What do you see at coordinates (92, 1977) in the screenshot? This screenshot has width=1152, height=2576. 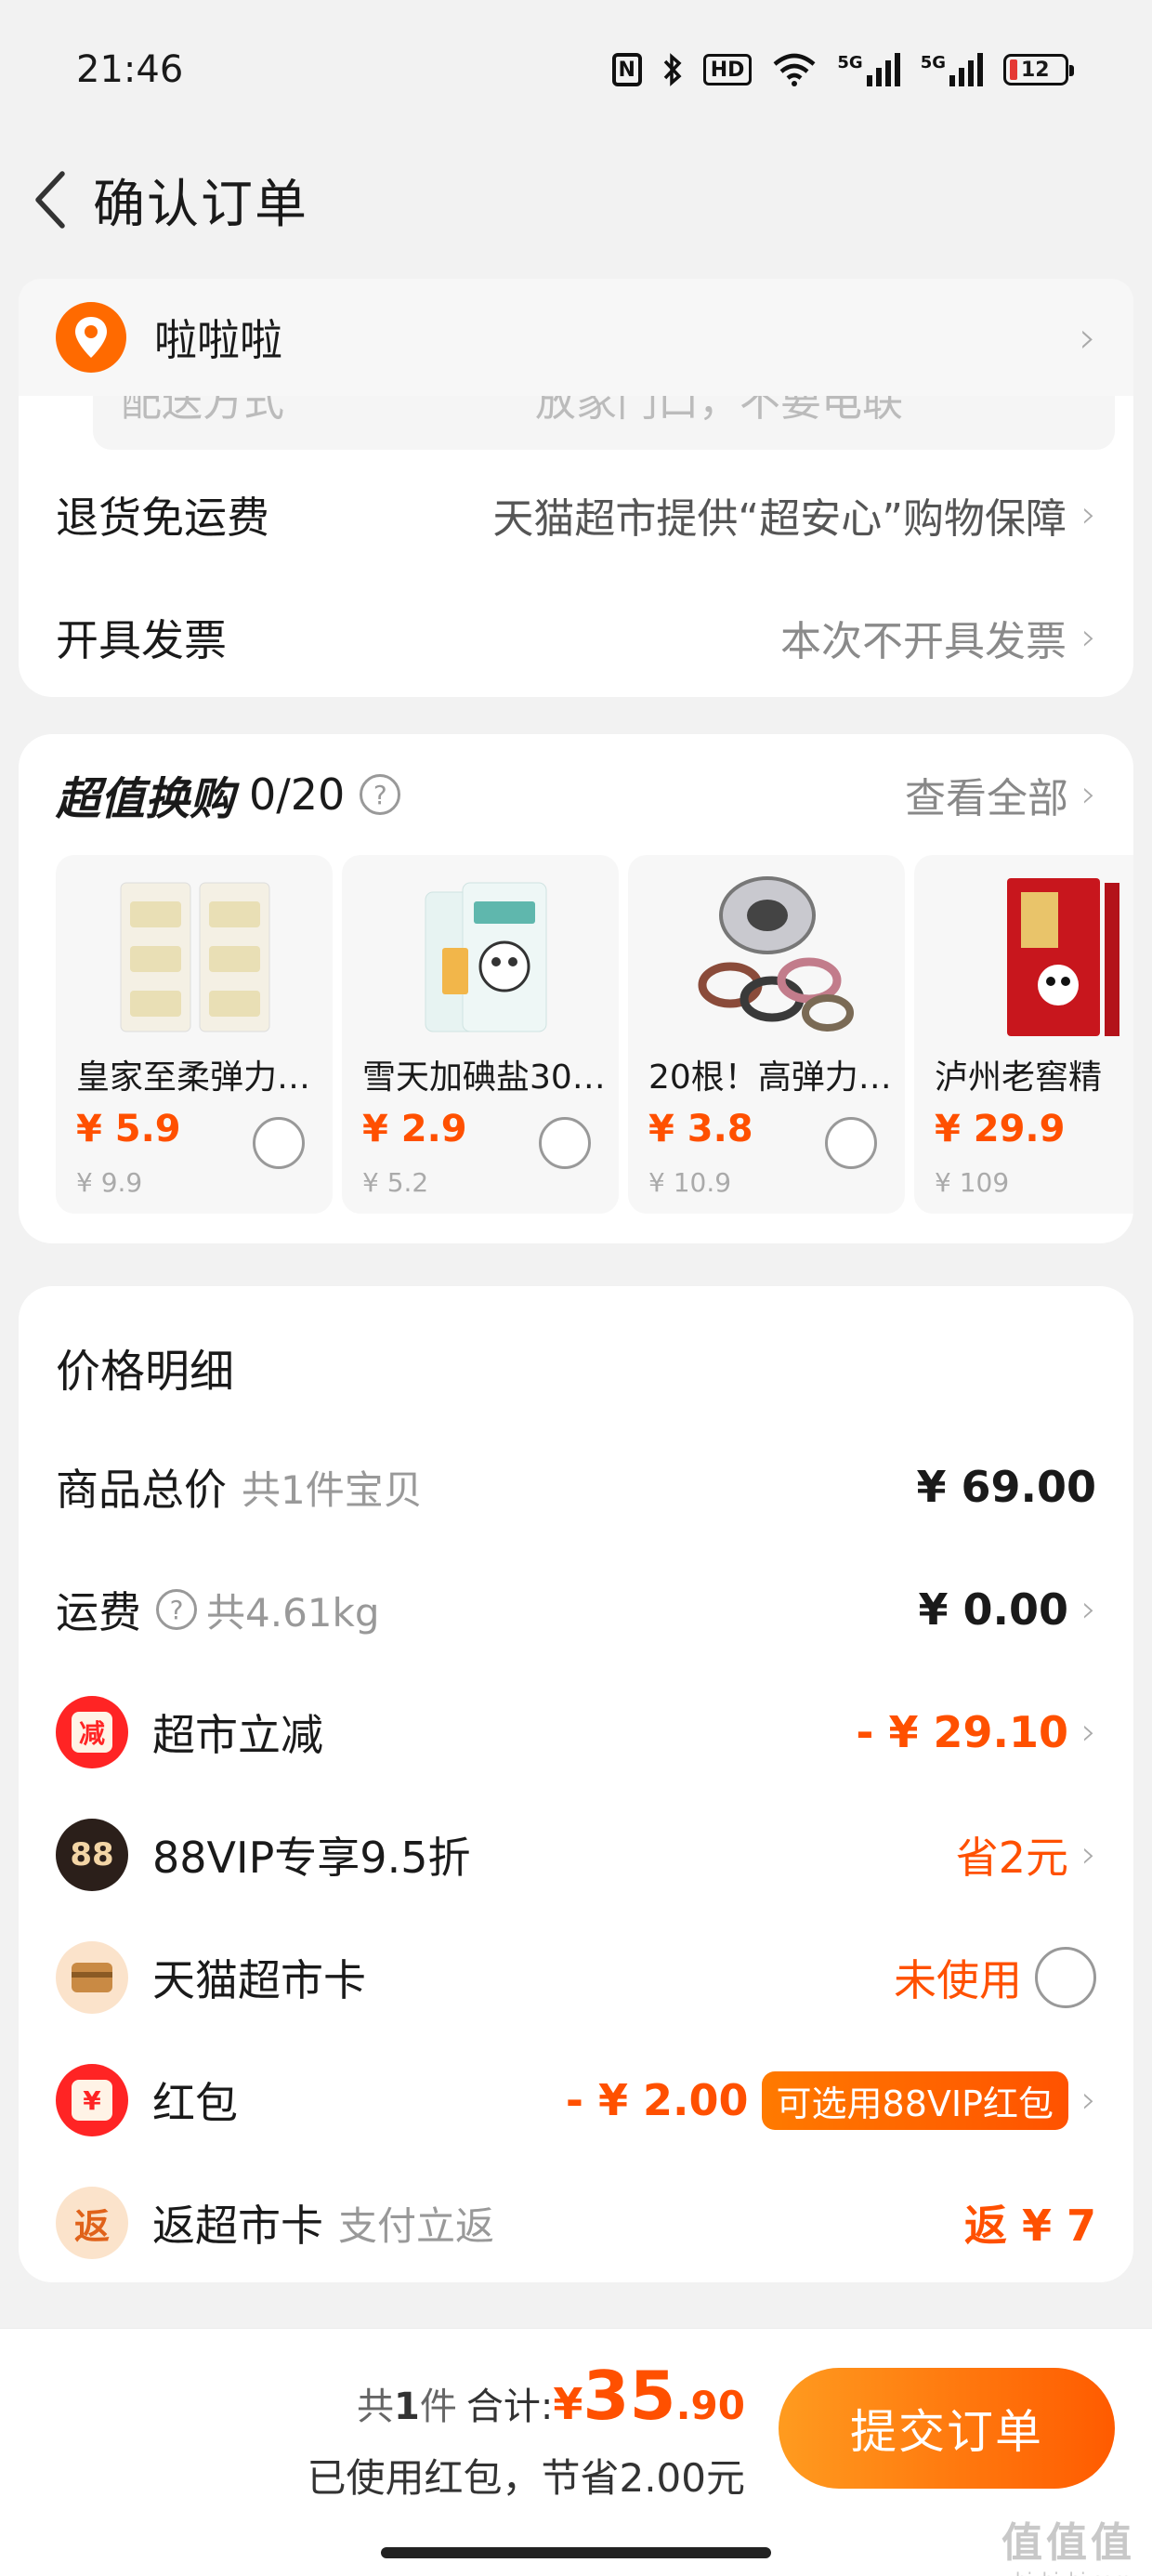 I see `card-icon` at bounding box center [92, 1977].